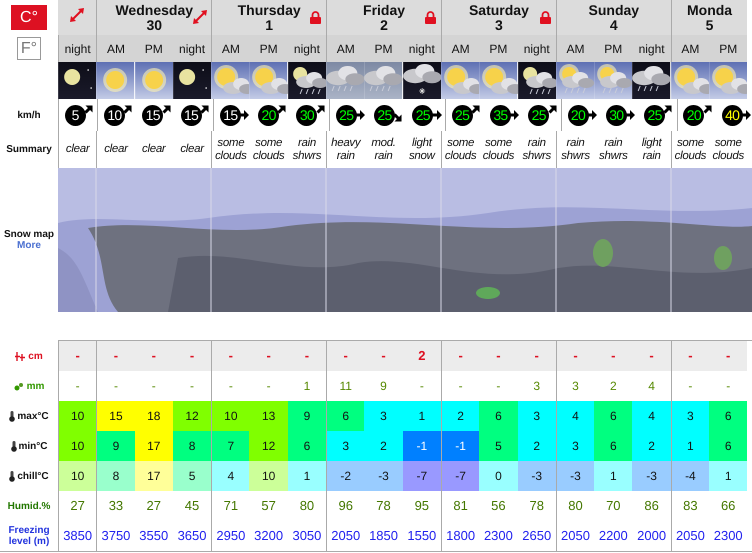  I want to click on more-link: More, so click(29, 245).